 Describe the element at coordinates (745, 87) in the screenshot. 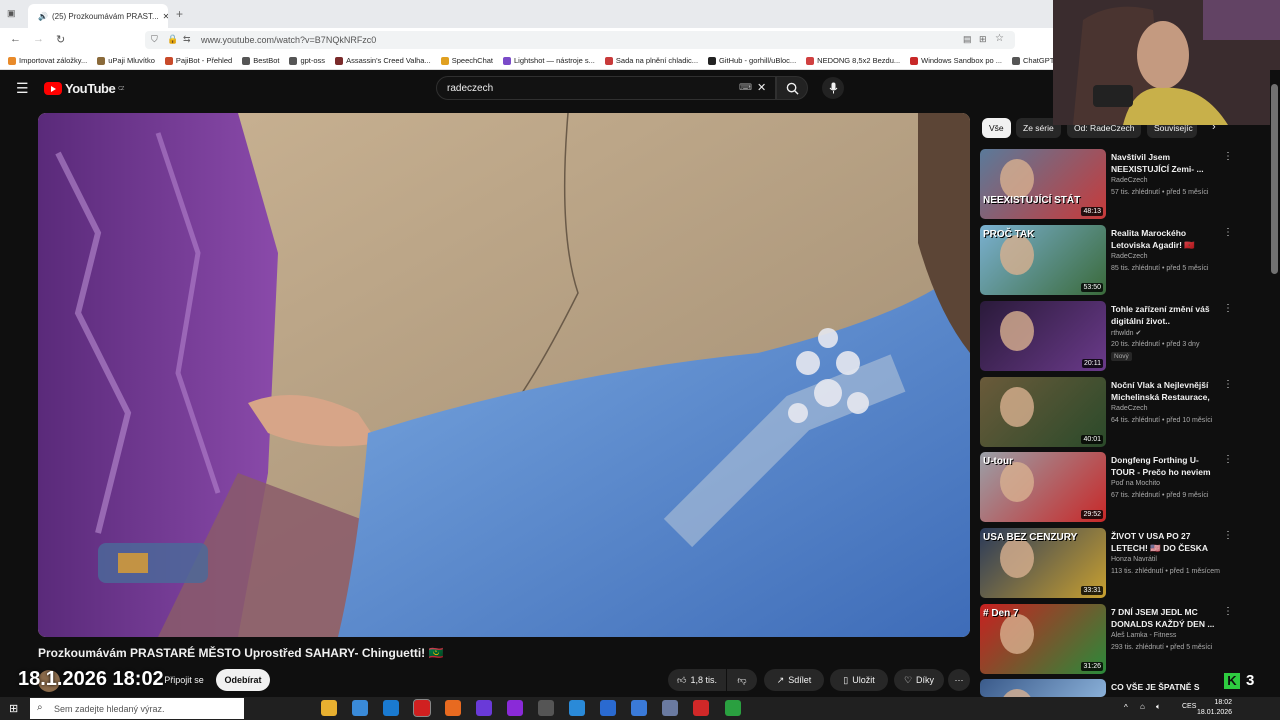

I see `keyboard-icon: ⌨` at that location.